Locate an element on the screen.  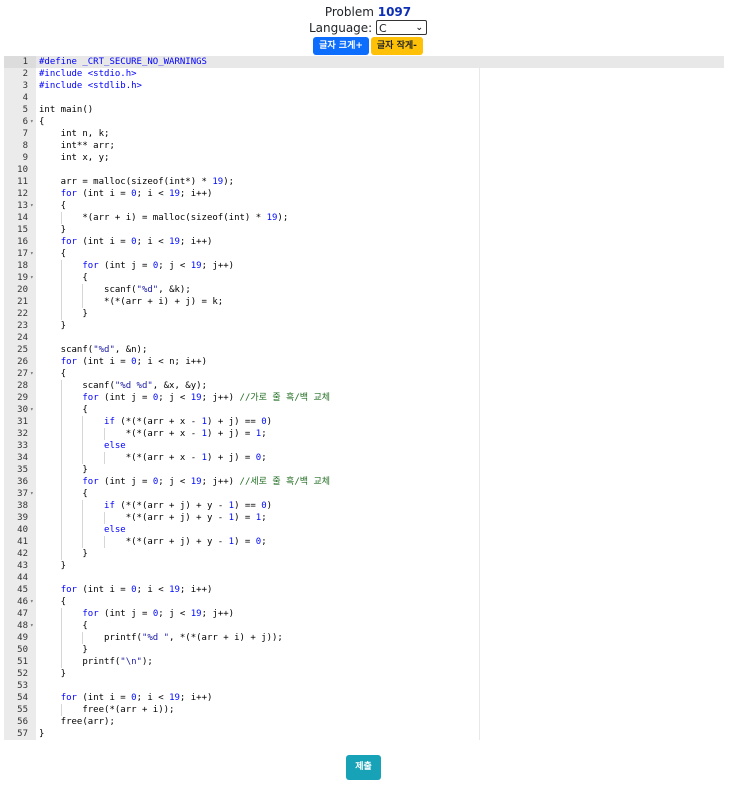
code-line: 9 int x, y; is located at coordinates (364, 158).